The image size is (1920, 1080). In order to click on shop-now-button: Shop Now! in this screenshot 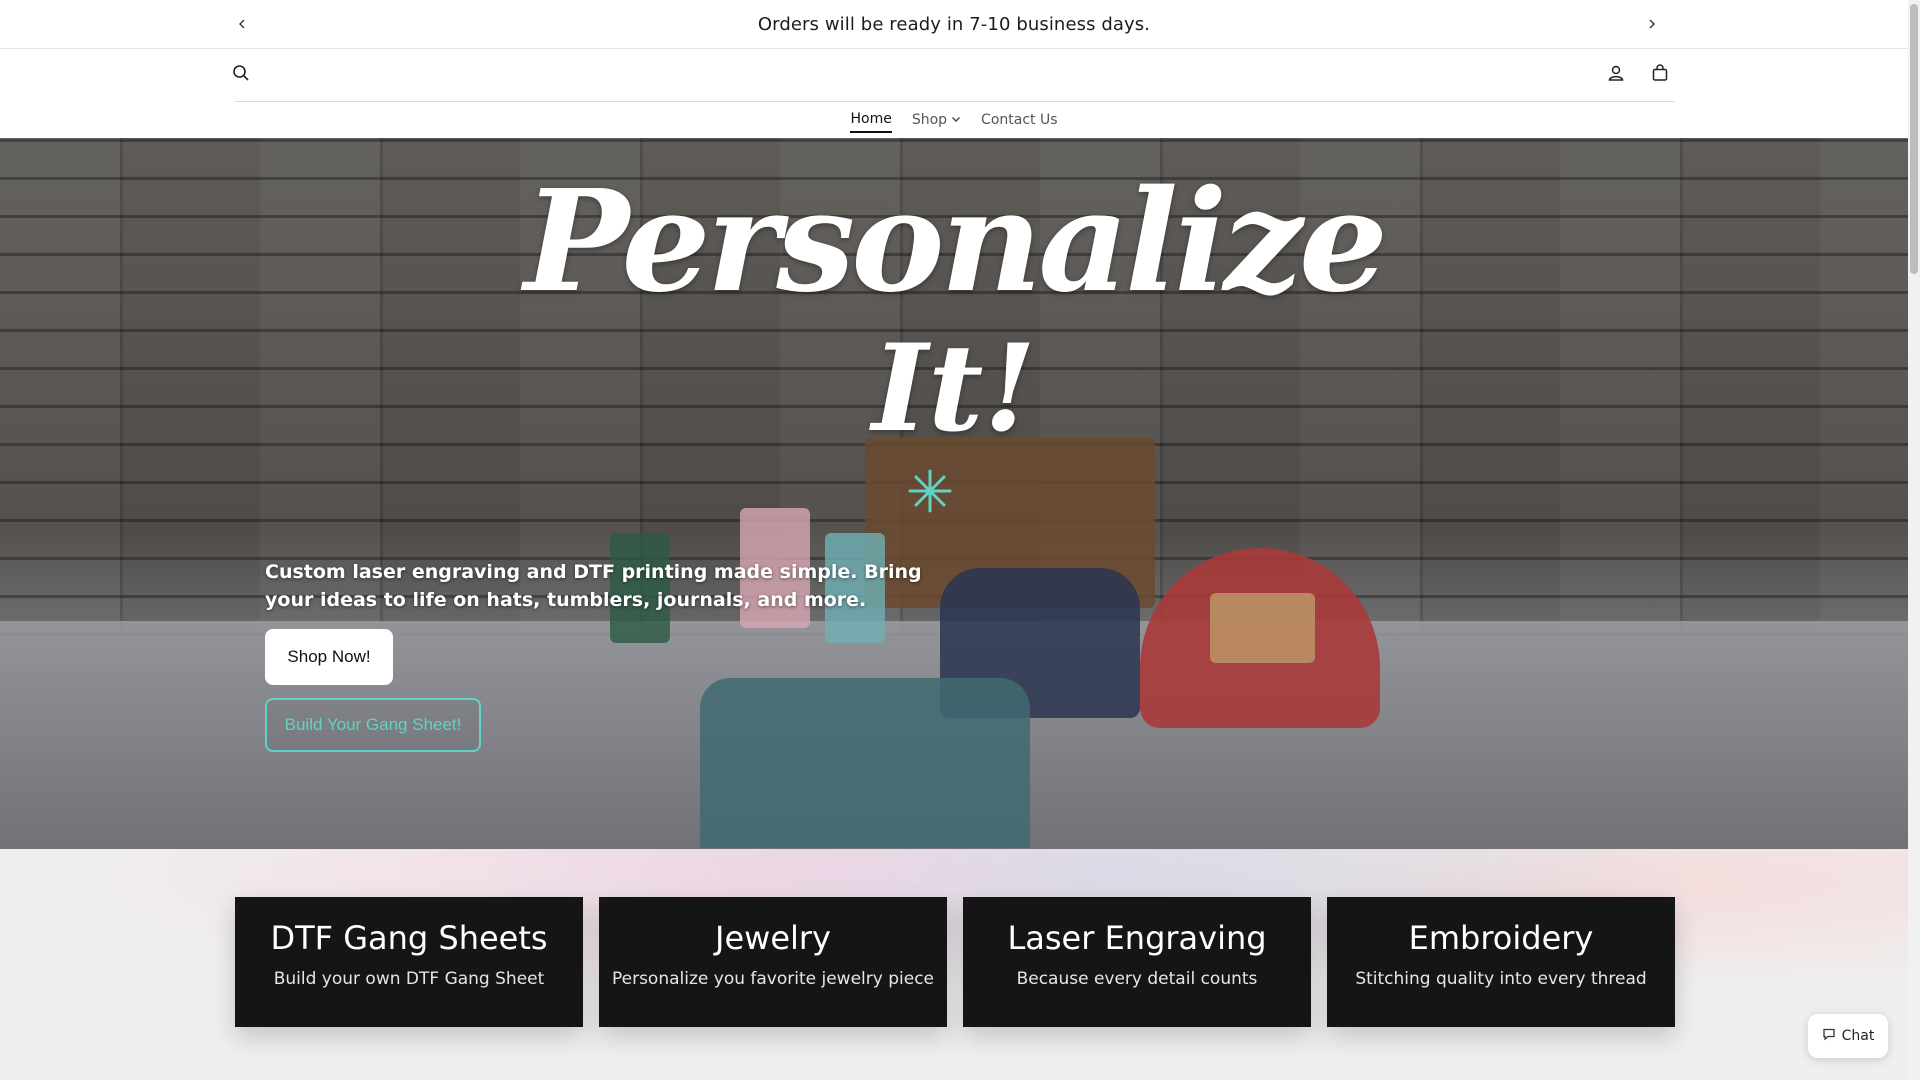, I will do `click(329, 657)`.